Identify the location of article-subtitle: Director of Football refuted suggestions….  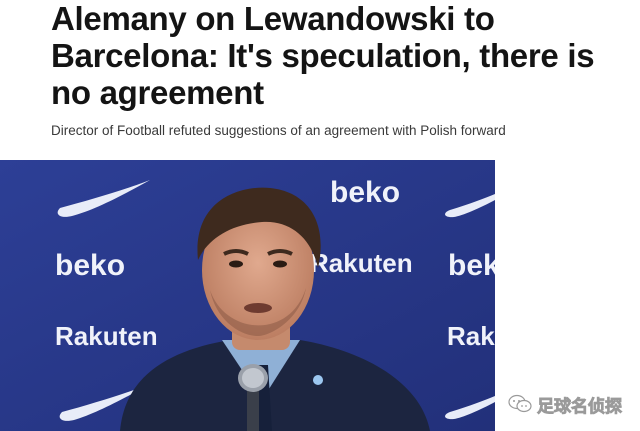
(278, 130).